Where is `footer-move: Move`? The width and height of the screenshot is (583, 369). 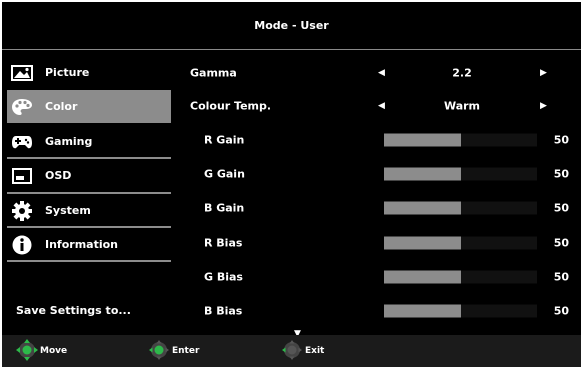
footer-move: Move is located at coordinates (41, 351).